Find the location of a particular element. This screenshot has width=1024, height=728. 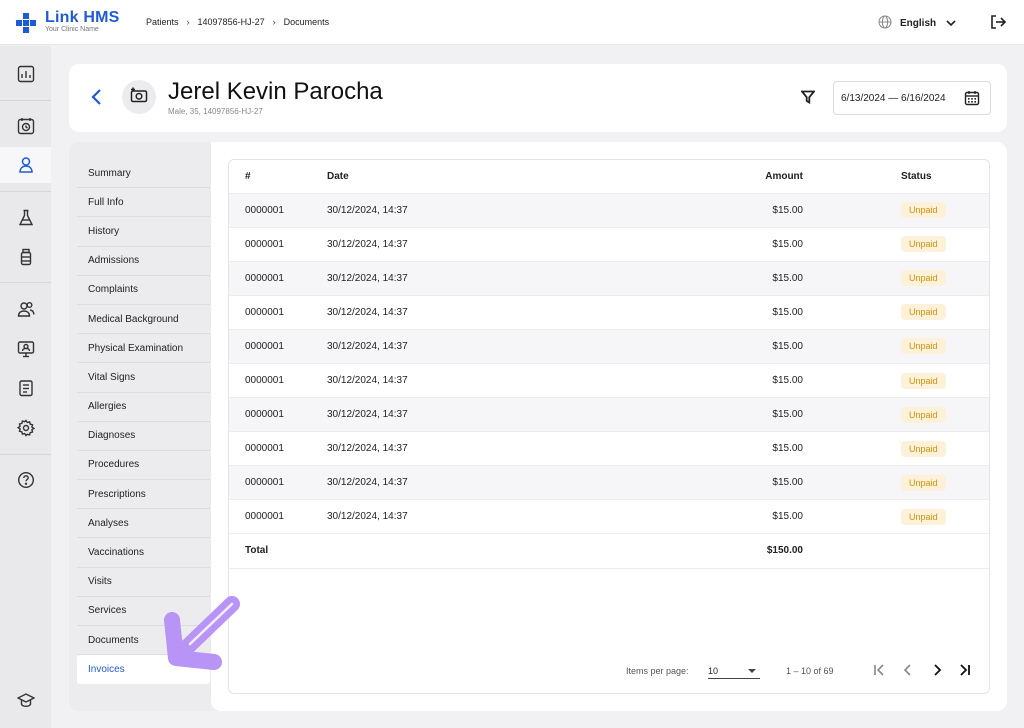

medicine-bottle-icon is located at coordinates (25, 257).